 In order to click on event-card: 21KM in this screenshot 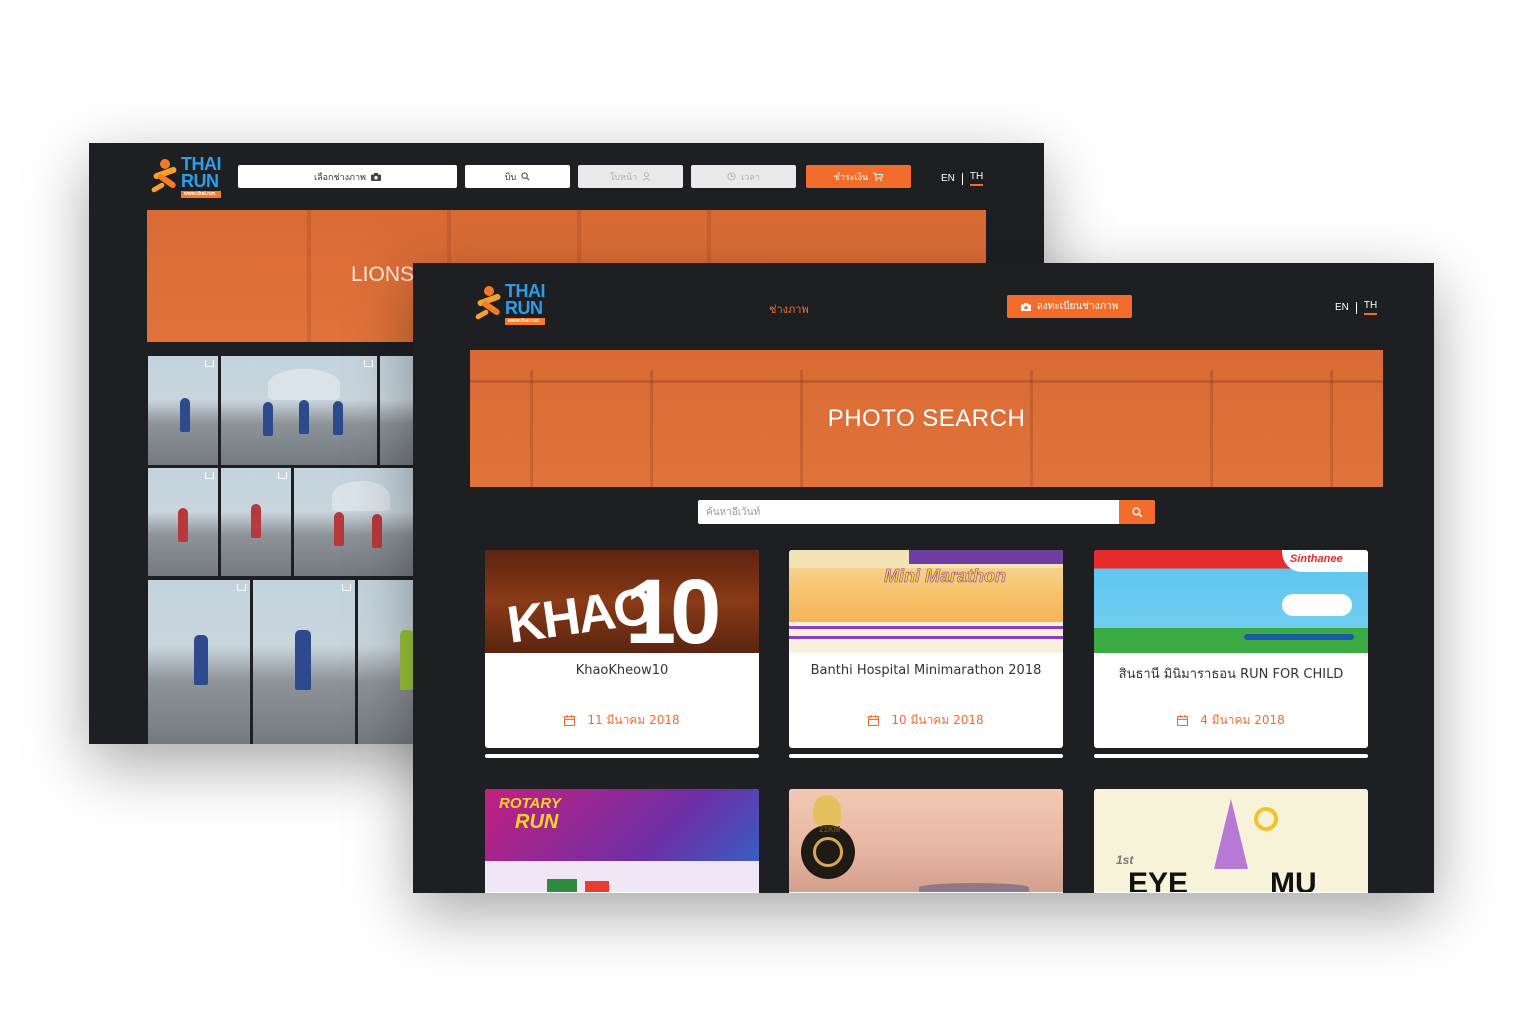, I will do `click(926, 841)`.